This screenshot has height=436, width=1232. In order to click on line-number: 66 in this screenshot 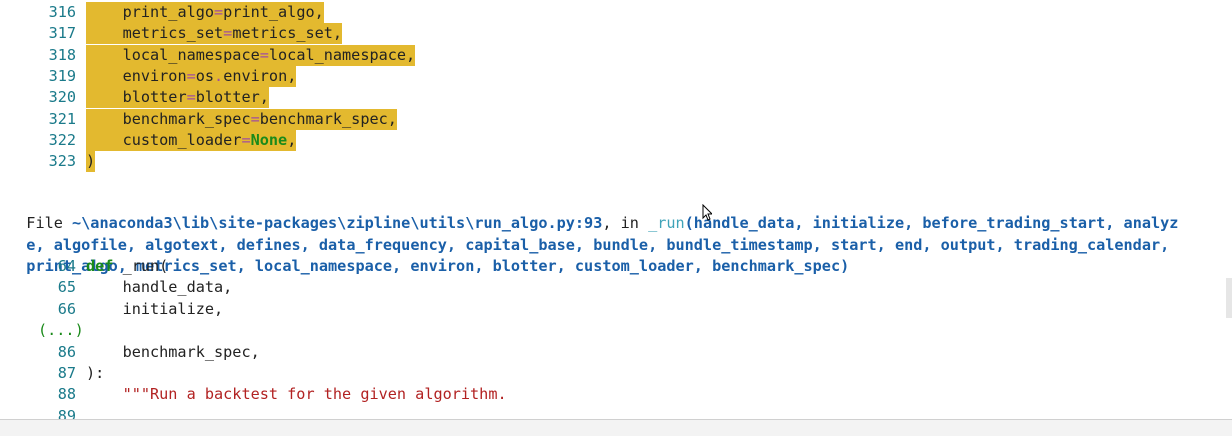, I will do `click(66, 308)`.